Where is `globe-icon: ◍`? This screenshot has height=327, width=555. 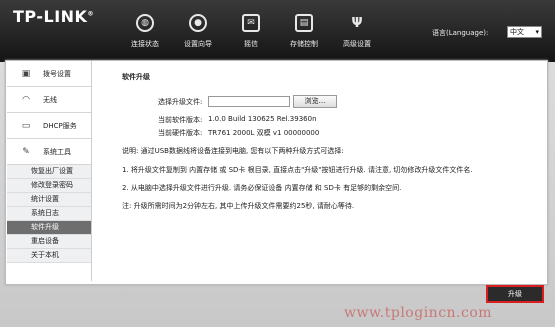 globe-icon: ◍ is located at coordinates (145, 23).